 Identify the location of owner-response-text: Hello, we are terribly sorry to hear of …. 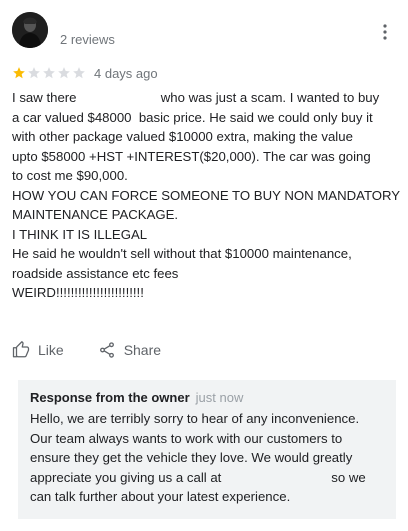
(198, 457).